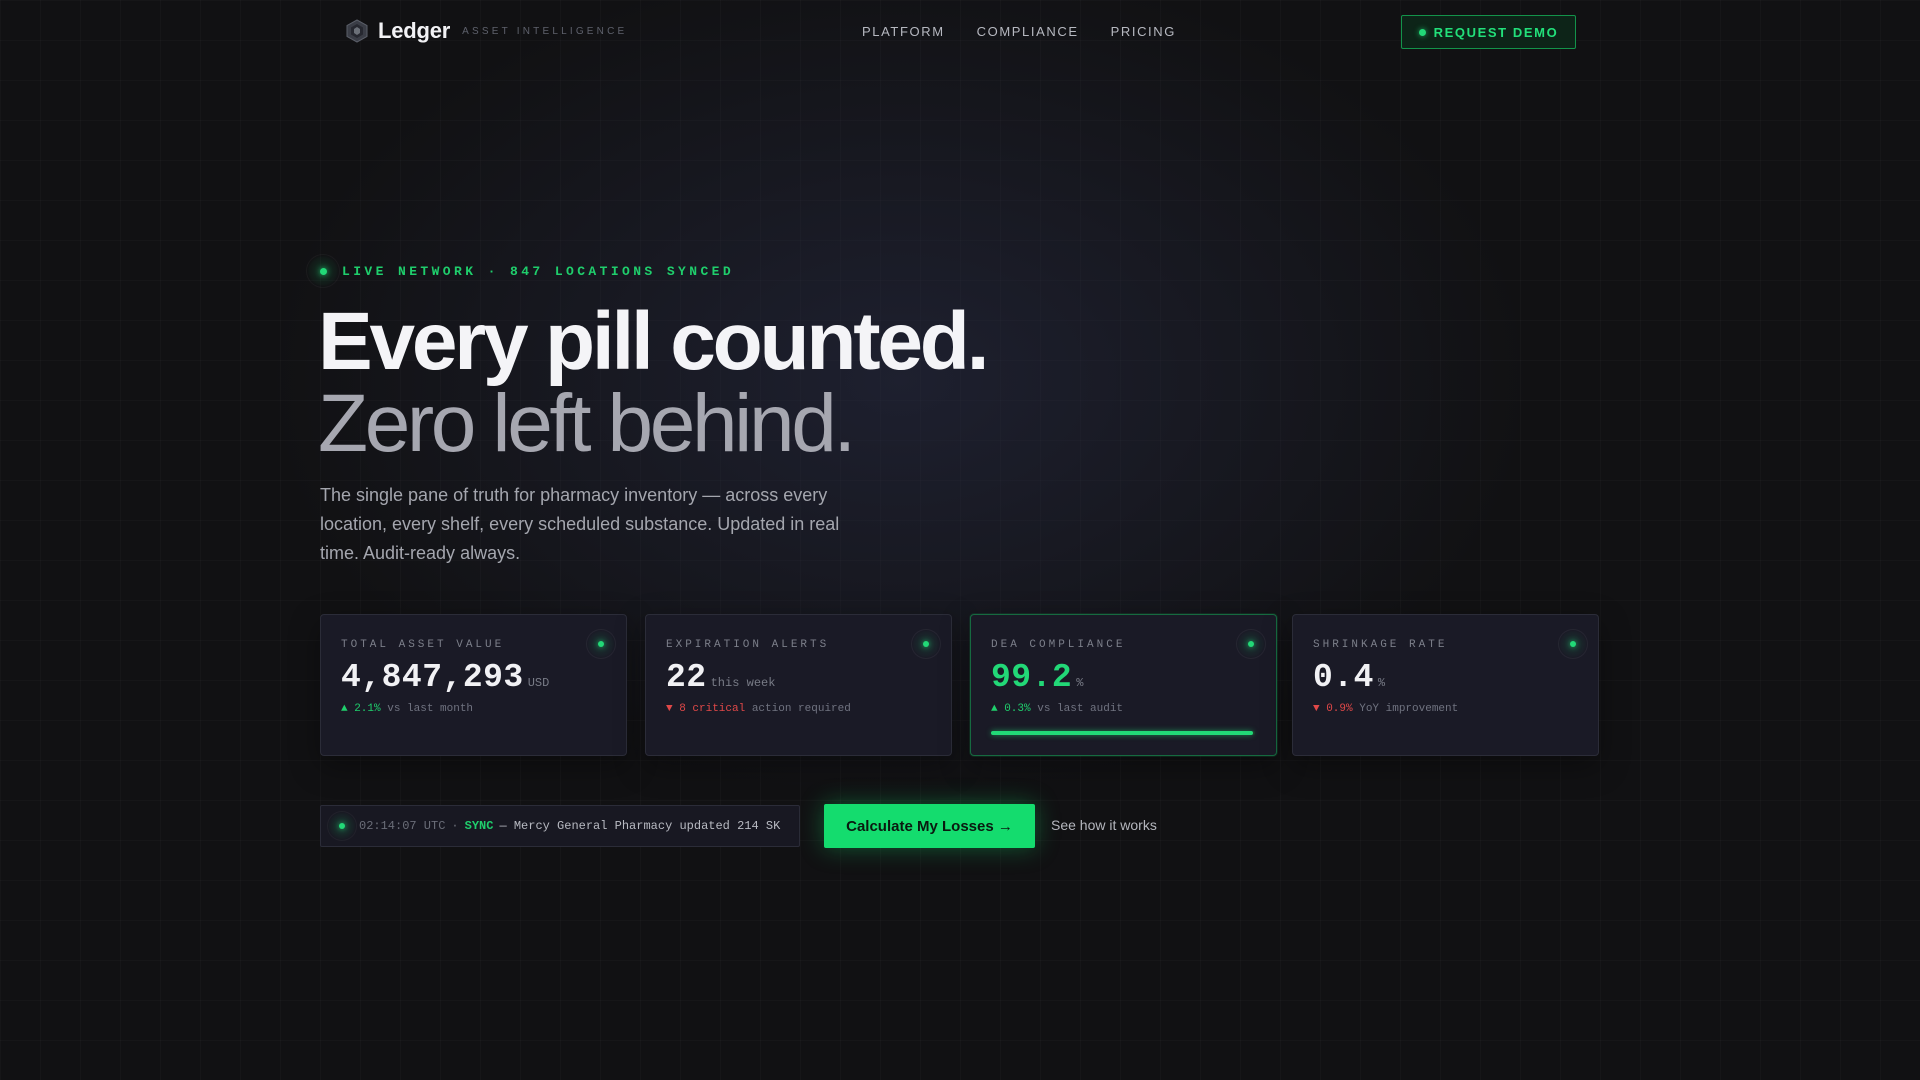 The image size is (1920, 1080). Describe the element at coordinates (361, 709) in the screenshot. I see `card-delta-value: ▲ 2.1%` at that location.